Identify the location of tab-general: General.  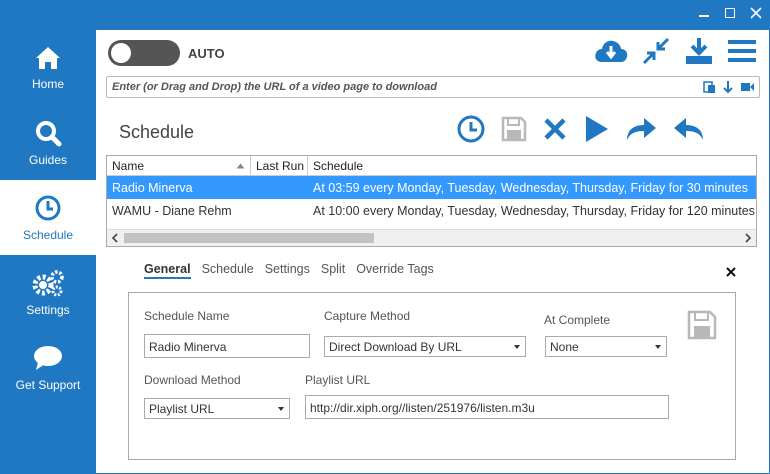
(167, 270).